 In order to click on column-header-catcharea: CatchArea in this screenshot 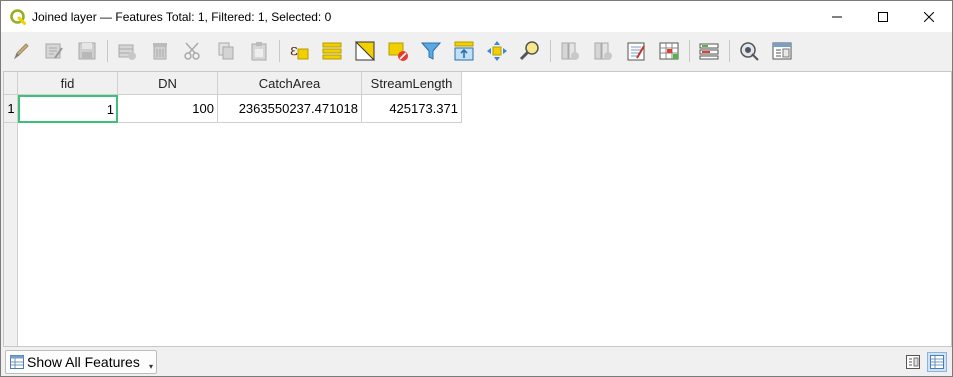, I will do `click(290, 83)`.